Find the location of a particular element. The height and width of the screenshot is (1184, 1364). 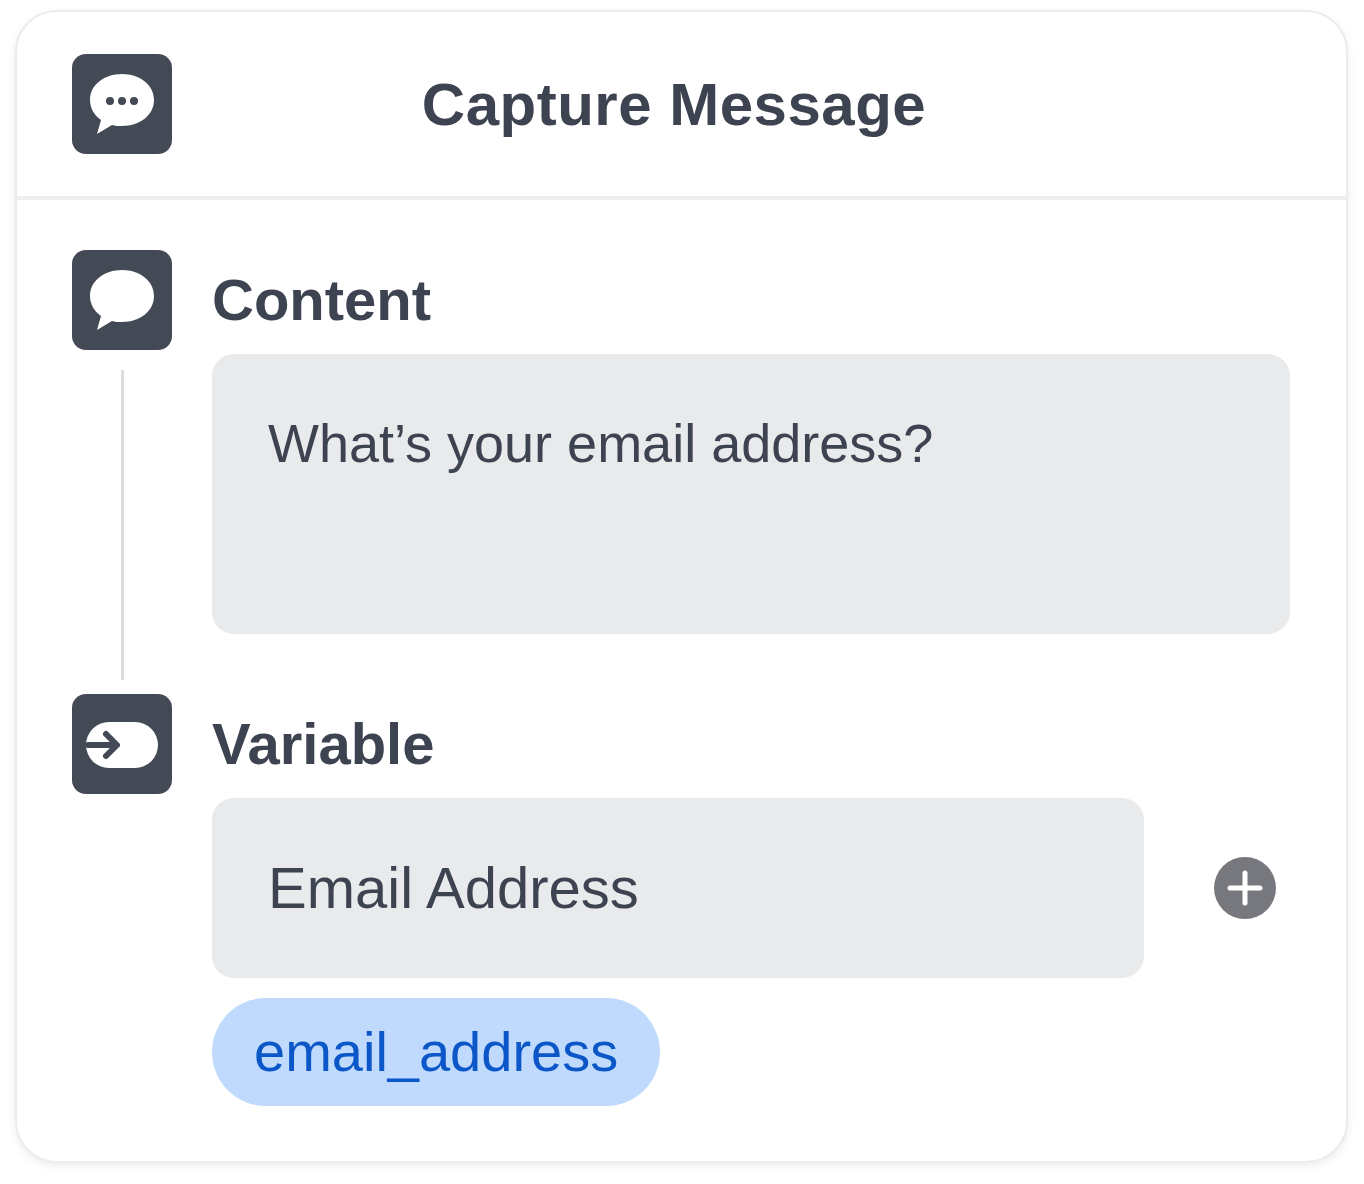

variable-field: Email Address is located at coordinates (678, 888).